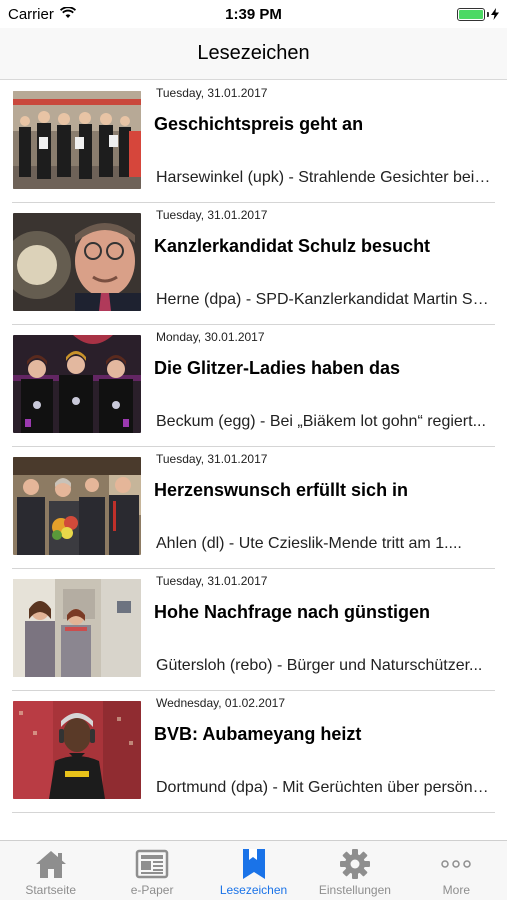 The width and height of the screenshot is (507, 900). What do you see at coordinates (77, 384) in the screenshot?
I see `carnival-ladies-photo` at bounding box center [77, 384].